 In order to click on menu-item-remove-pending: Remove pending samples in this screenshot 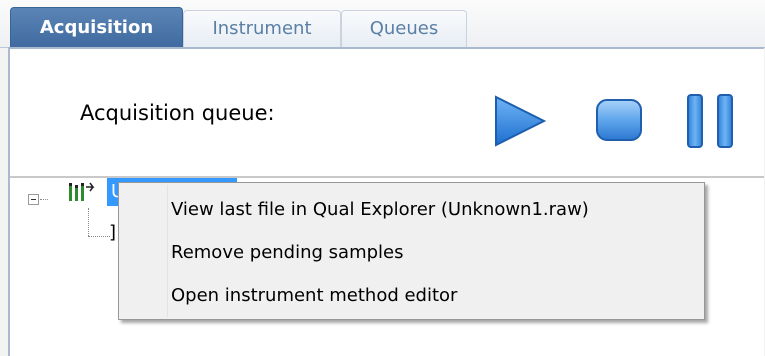, I will do `click(287, 253)`.